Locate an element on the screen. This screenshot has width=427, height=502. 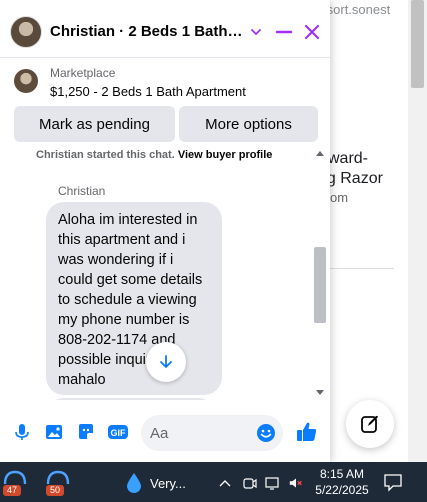
clock-date: 5/22/2025 is located at coordinates (342, 490).